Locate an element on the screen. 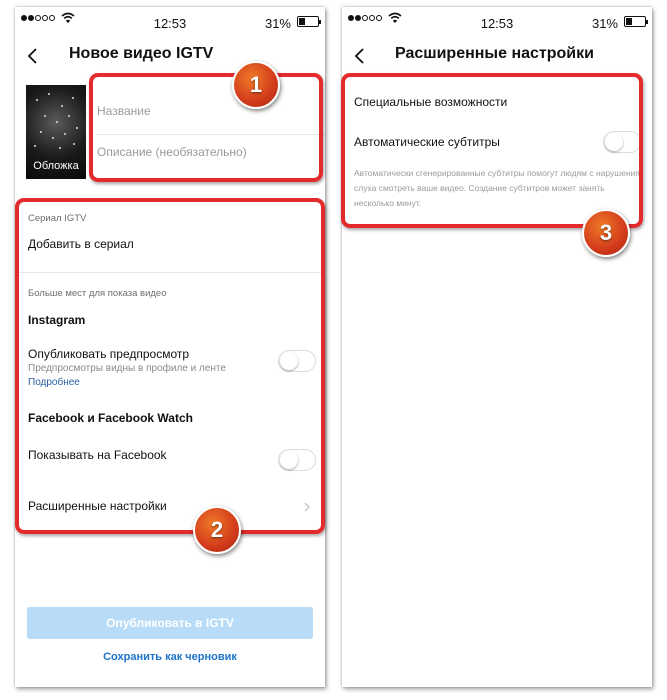  cover-label: Обложка is located at coordinates (56, 166).